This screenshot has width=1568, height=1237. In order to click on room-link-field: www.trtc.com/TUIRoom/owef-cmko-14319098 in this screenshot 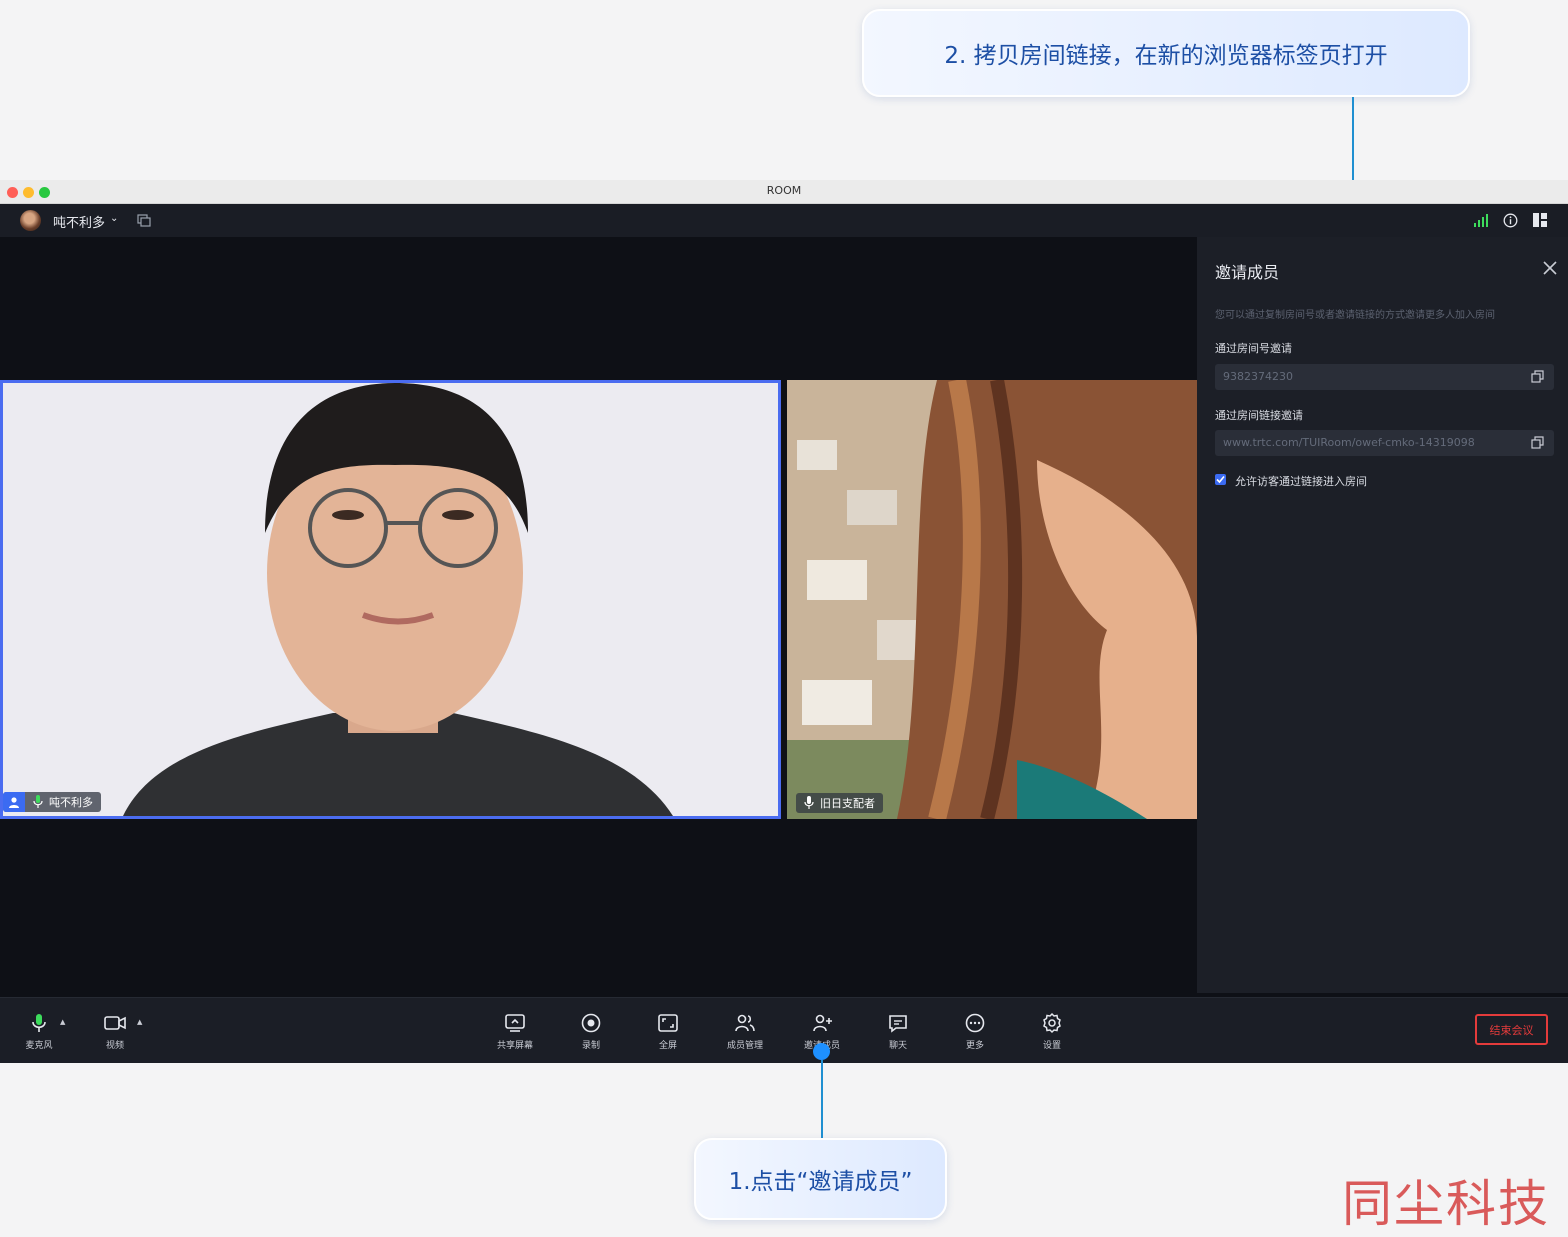, I will do `click(1384, 443)`.